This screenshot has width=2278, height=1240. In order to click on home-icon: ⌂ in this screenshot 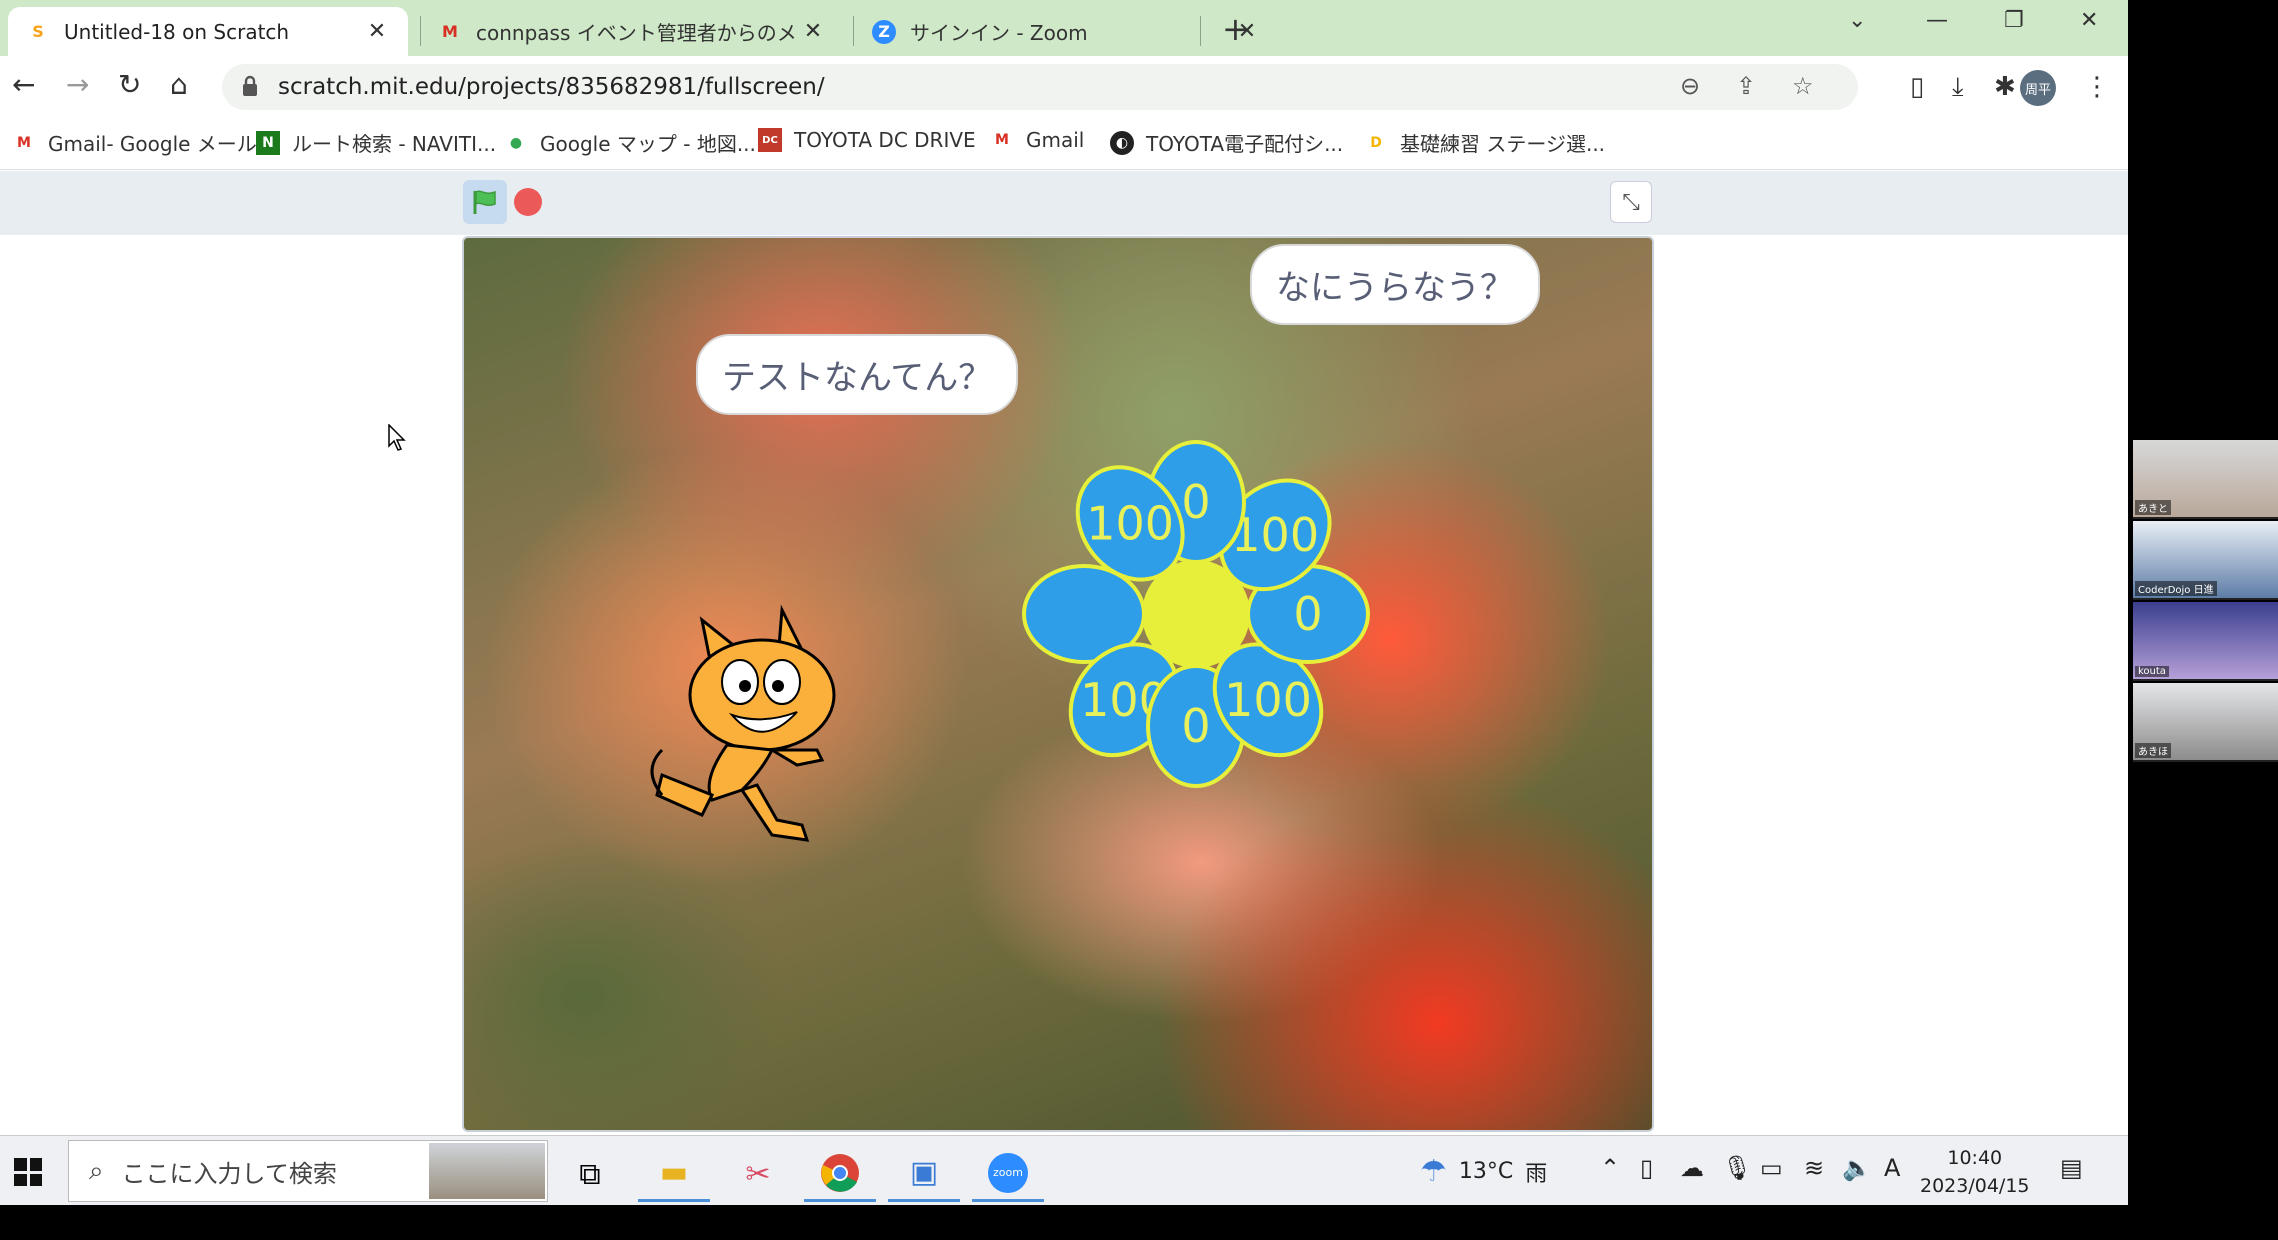, I will do `click(179, 84)`.